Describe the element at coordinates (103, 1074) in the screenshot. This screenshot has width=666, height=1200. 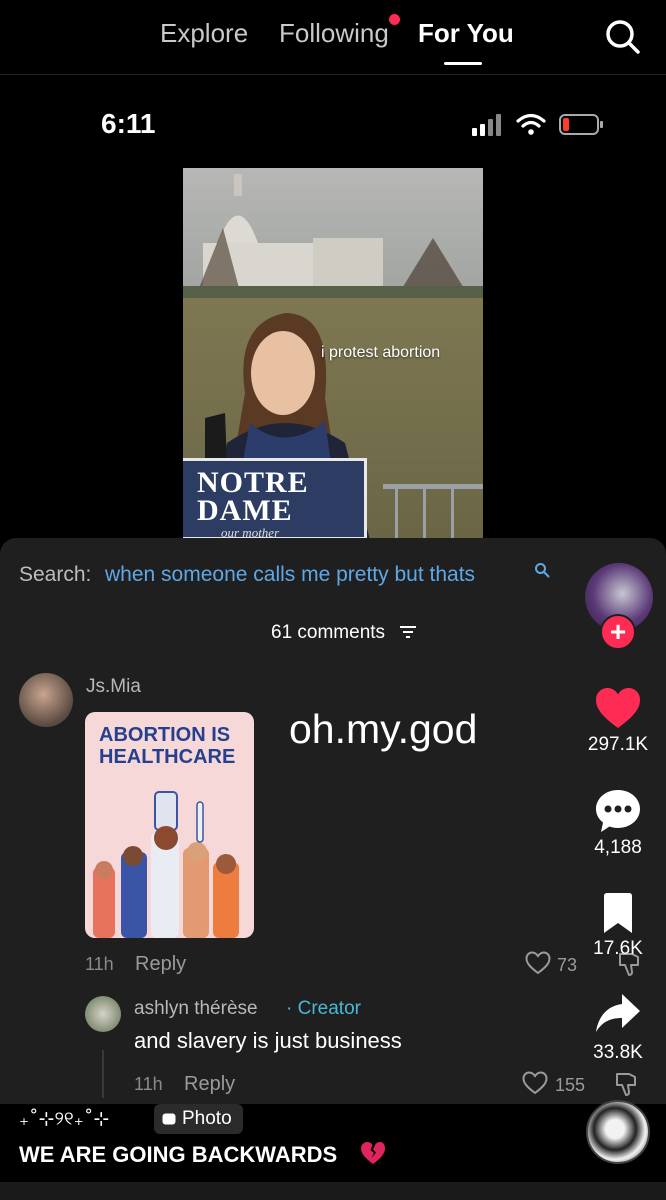
I see `reply-thread-line` at that location.